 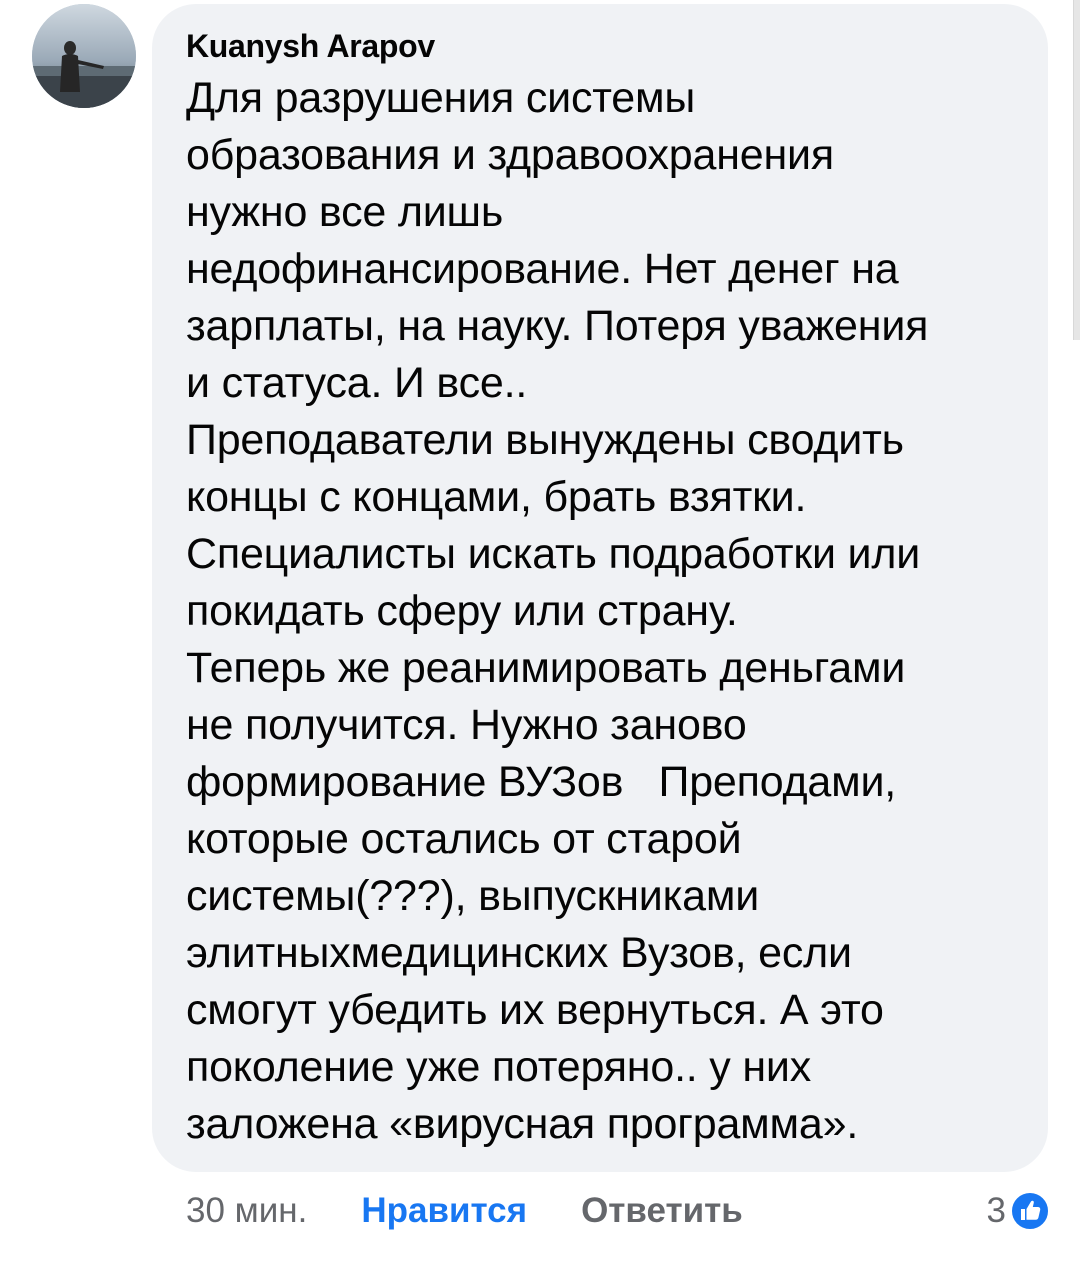 I want to click on comment-line: зарплаты, на науку. Потеря уважения, so click(x=557, y=326).